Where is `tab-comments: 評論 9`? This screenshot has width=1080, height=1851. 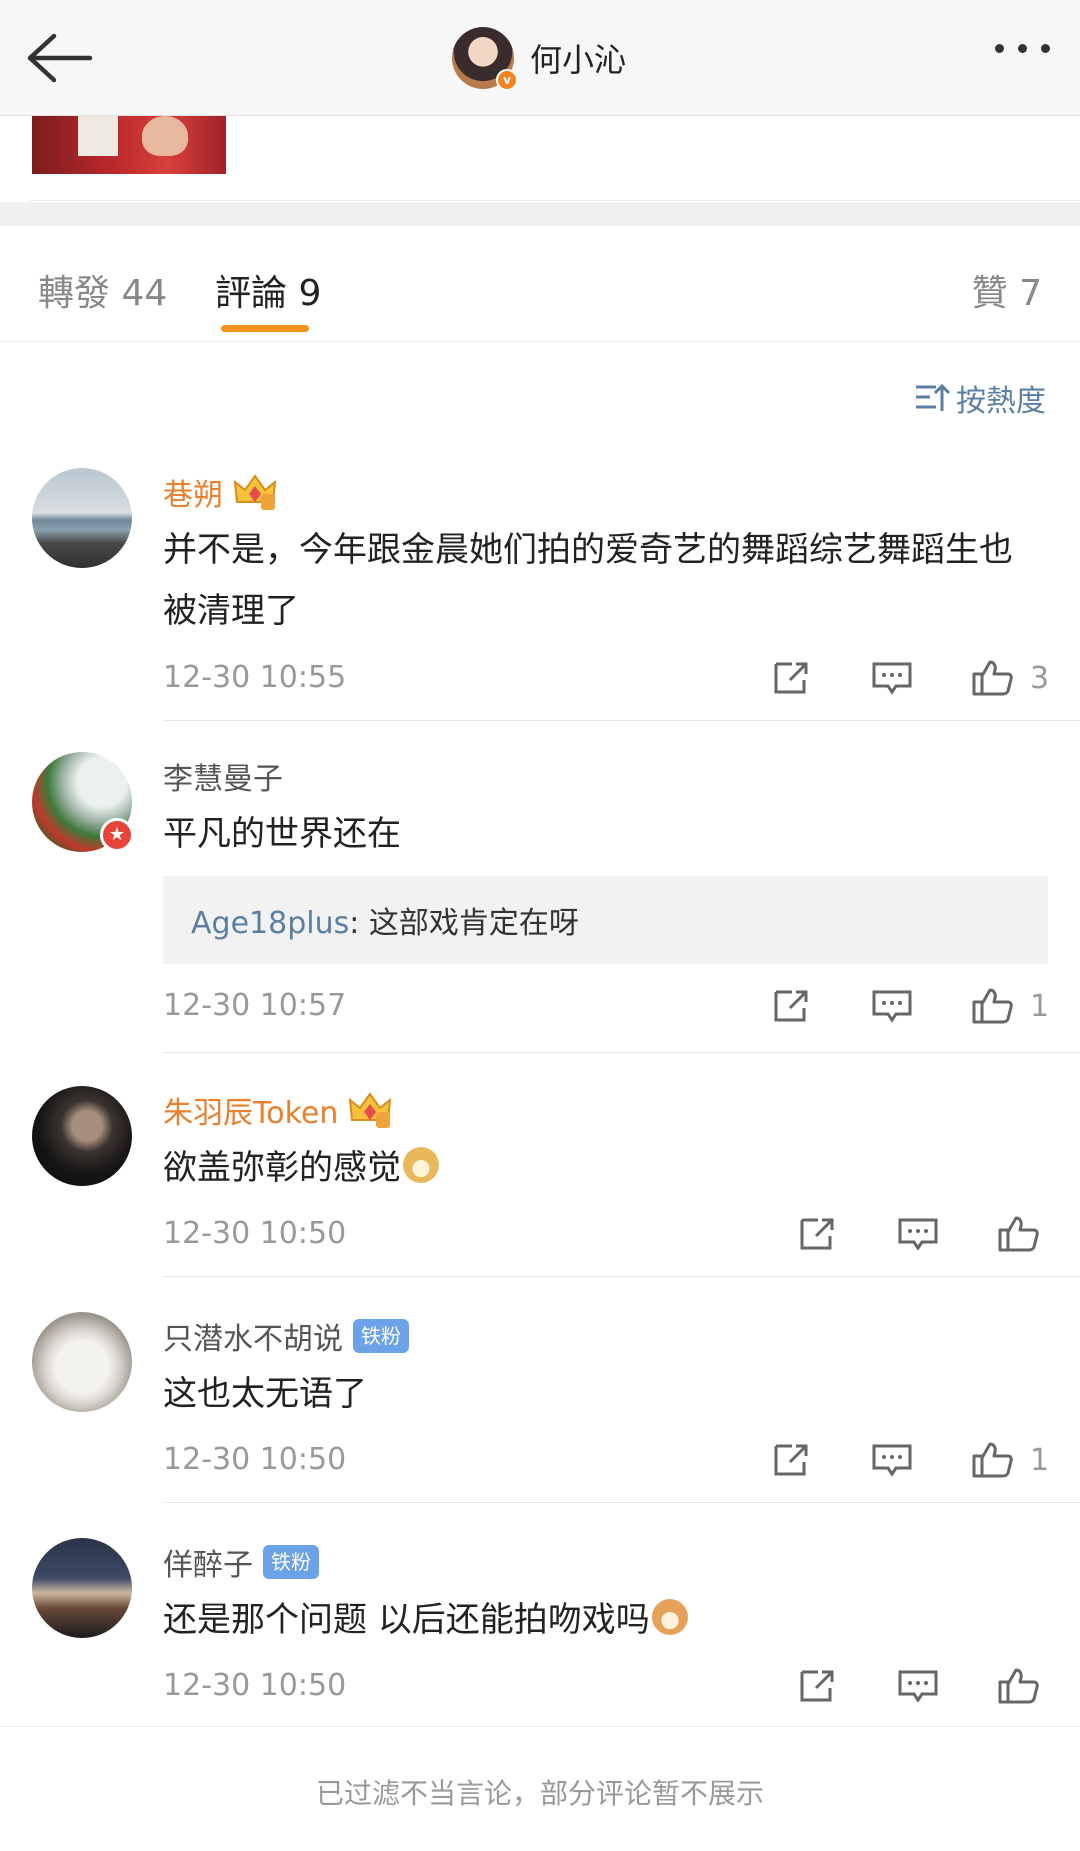 tab-comments: 評論 9 is located at coordinates (268, 290).